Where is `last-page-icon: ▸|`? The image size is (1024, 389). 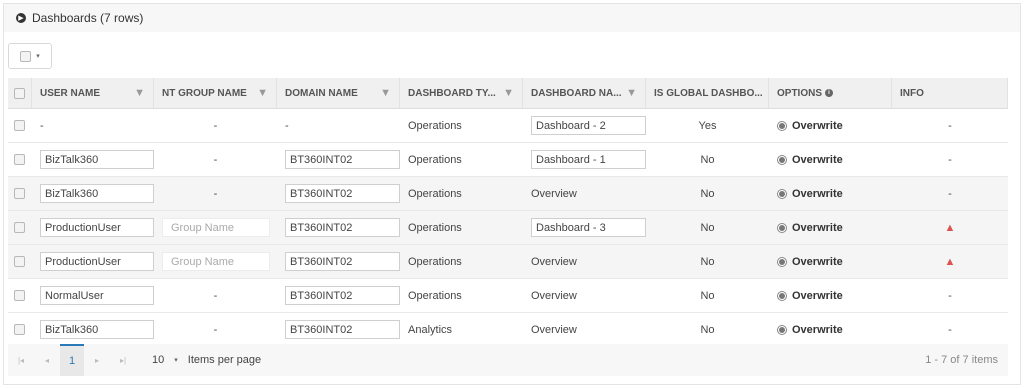 last-page-icon: ▸| is located at coordinates (123, 360).